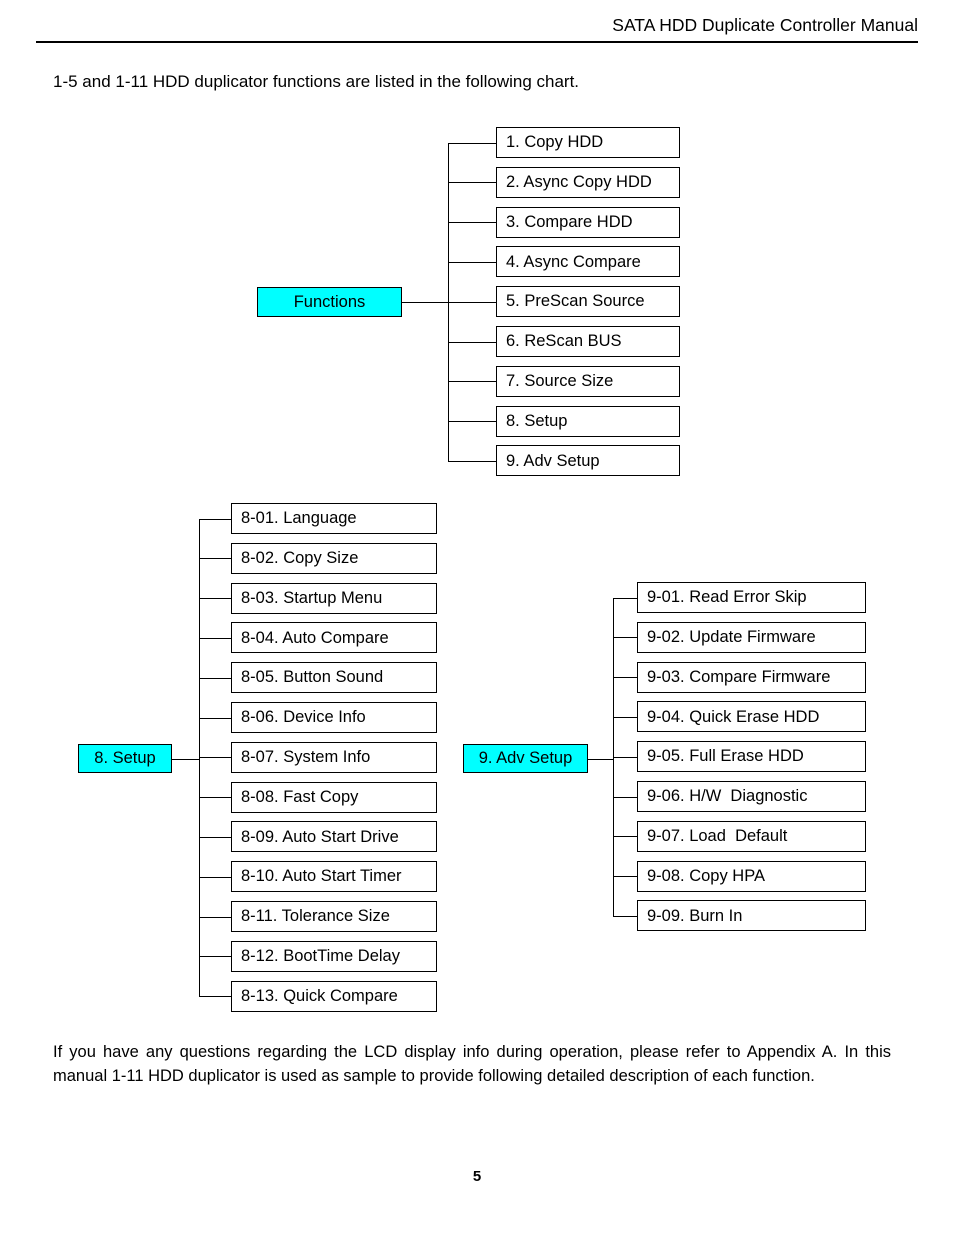  Describe the element at coordinates (334, 558) in the screenshot. I see `node-setup-item-2: 8-02. Copy Size` at that location.